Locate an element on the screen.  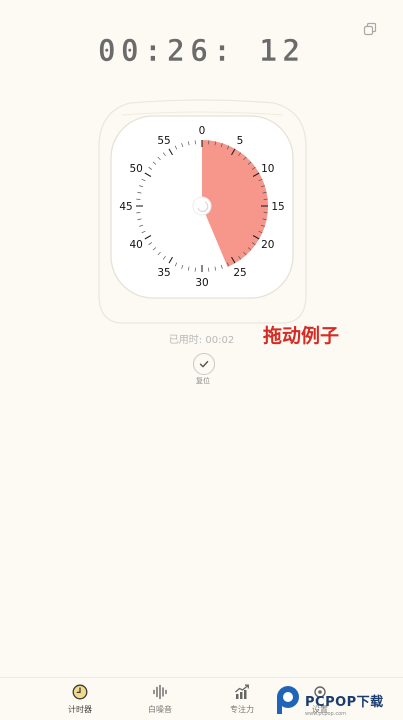
elapsed-time-label: 已用时: 00:02 is located at coordinates (201, 340).